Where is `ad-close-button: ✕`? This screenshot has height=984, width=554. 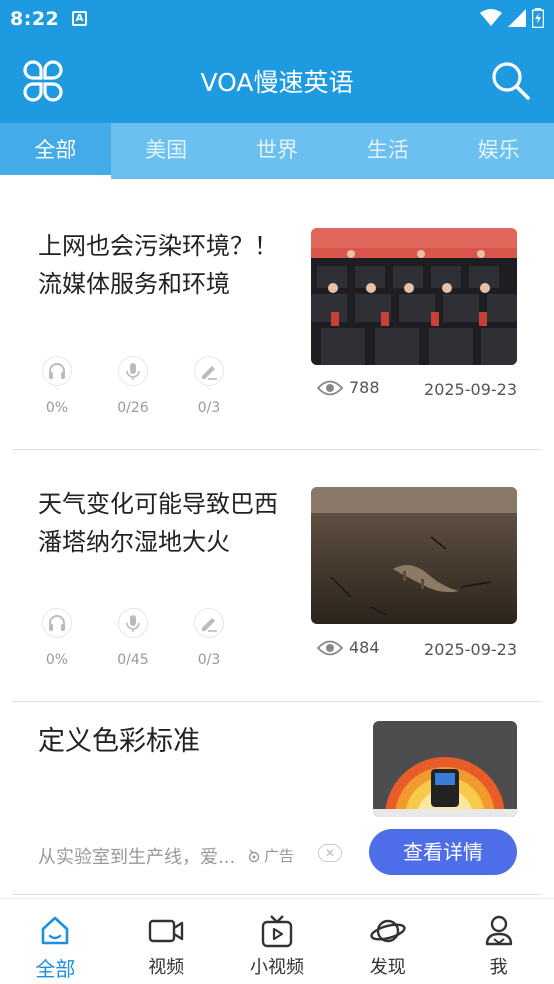 ad-close-button: ✕ is located at coordinates (330, 853).